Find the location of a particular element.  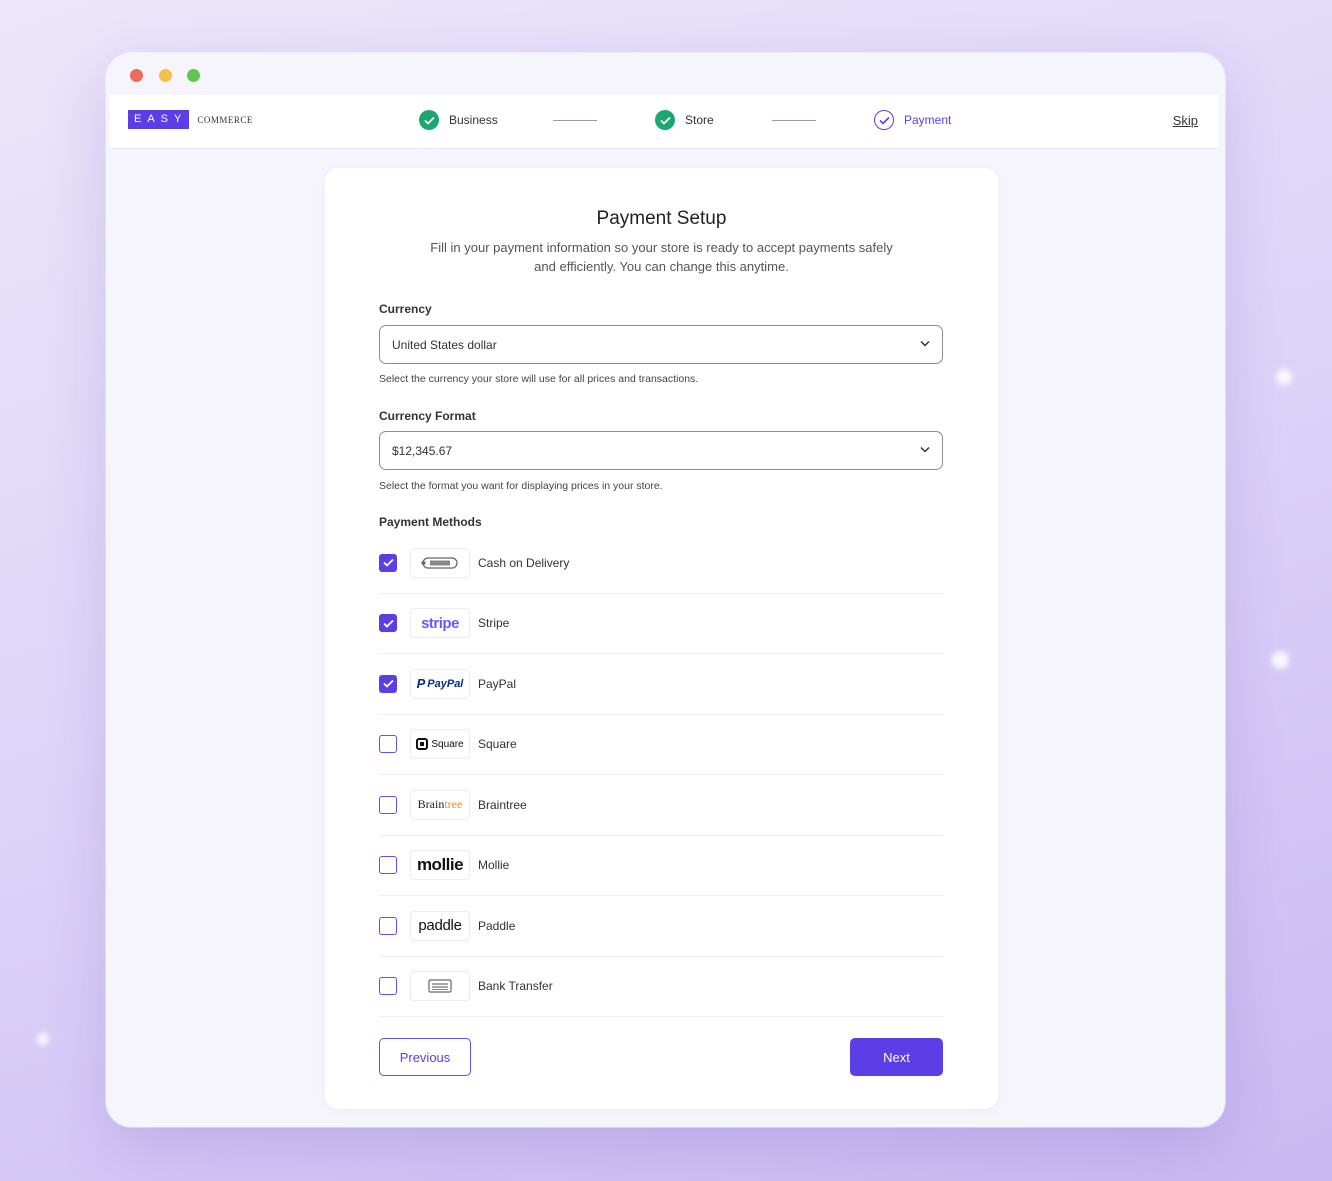

payment-method-name: PayPal is located at coordinates (497, 683).